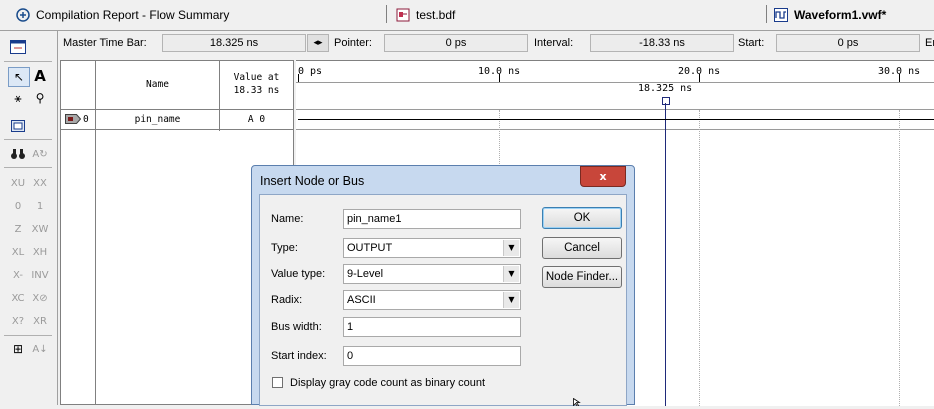 The image size is (934, 409). Describe the element at coordinates (18, 126) in the screenshot. I see `full-screen-icon` at that location.